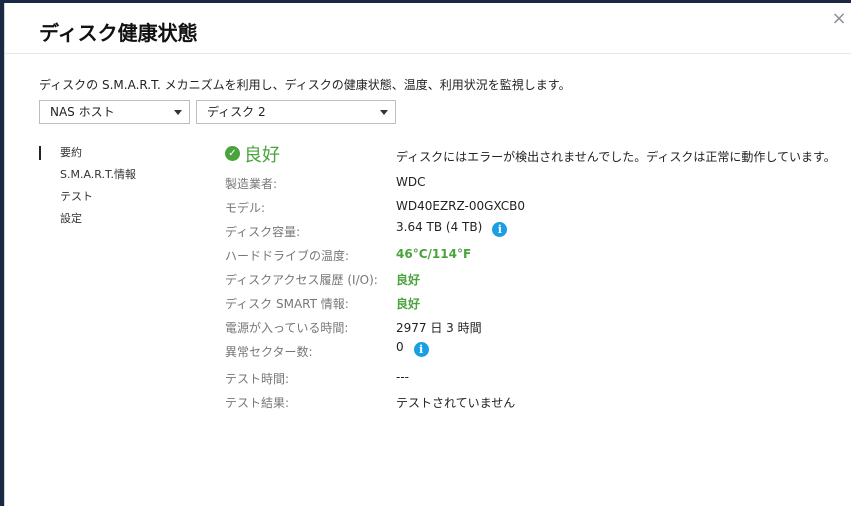 Image resolution: width=851 pixels, height=506 pixels. I want to click on capacity-value: 3.64 TB (4 TB), so click(439, 227).